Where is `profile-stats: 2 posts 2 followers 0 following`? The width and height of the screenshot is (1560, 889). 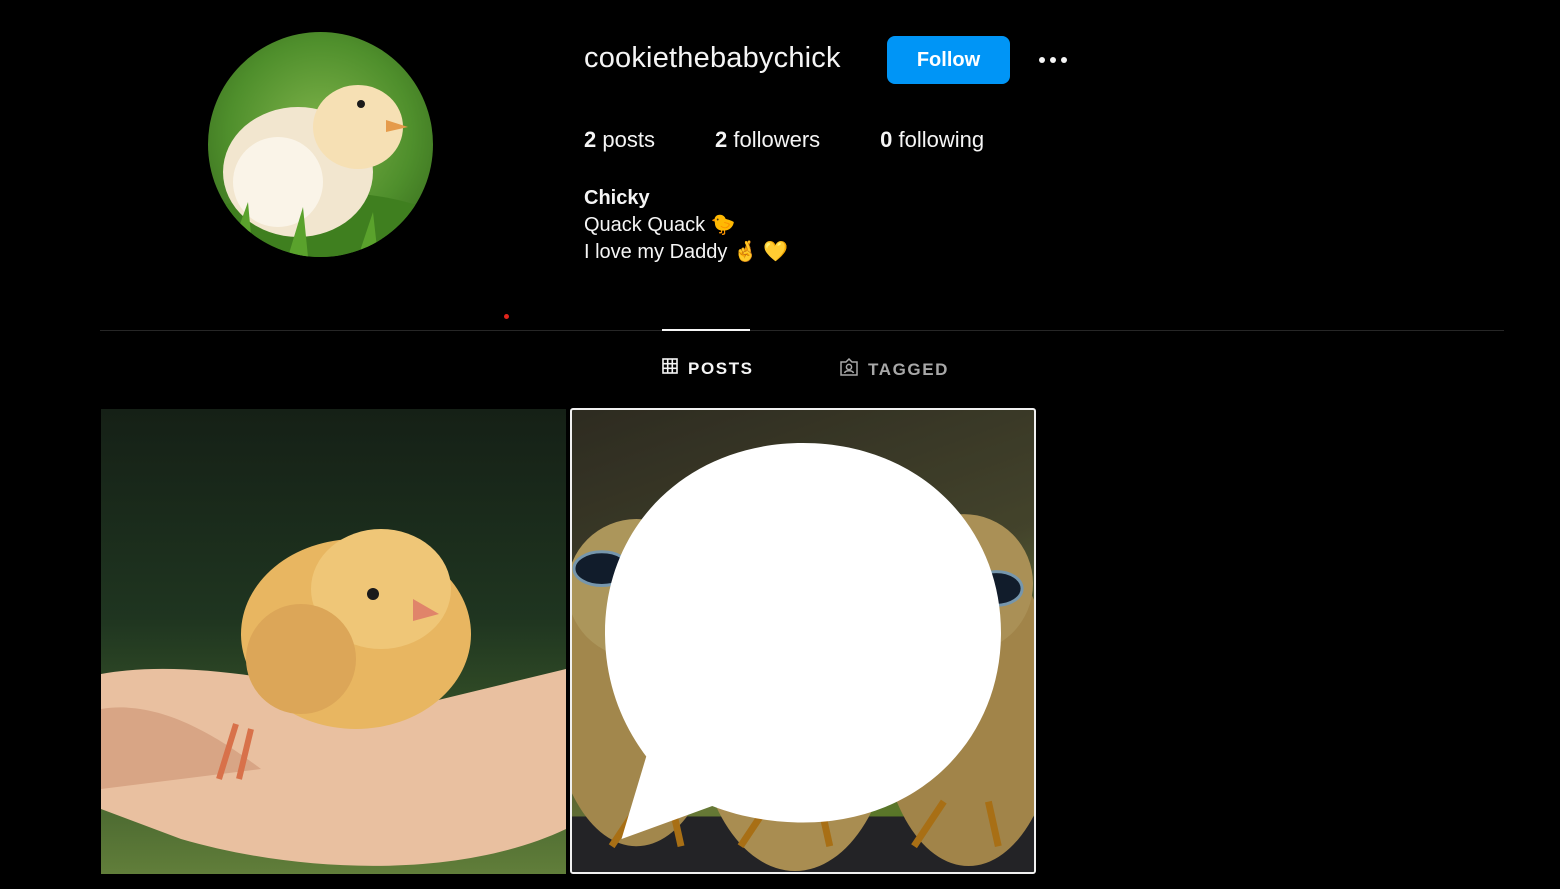
profile-stats: 2 posts 2 followers 0 following is located at coordinates (814, 140).